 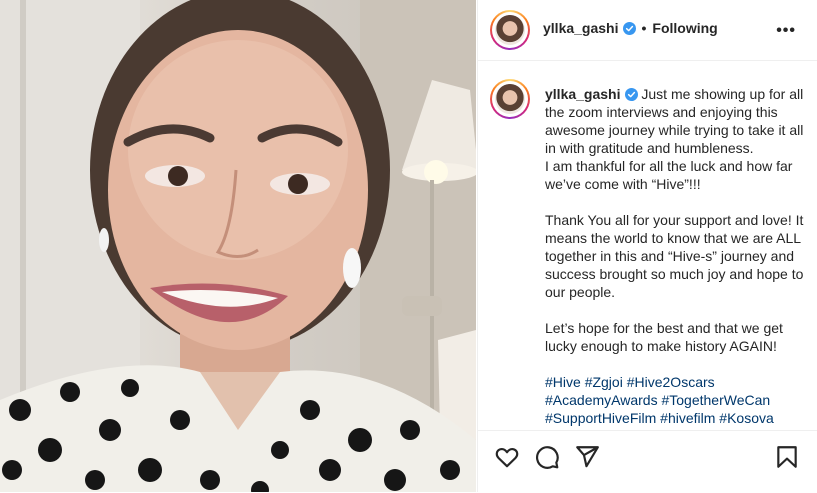 I want to click on heart-icon, so click(x=507, y=457).